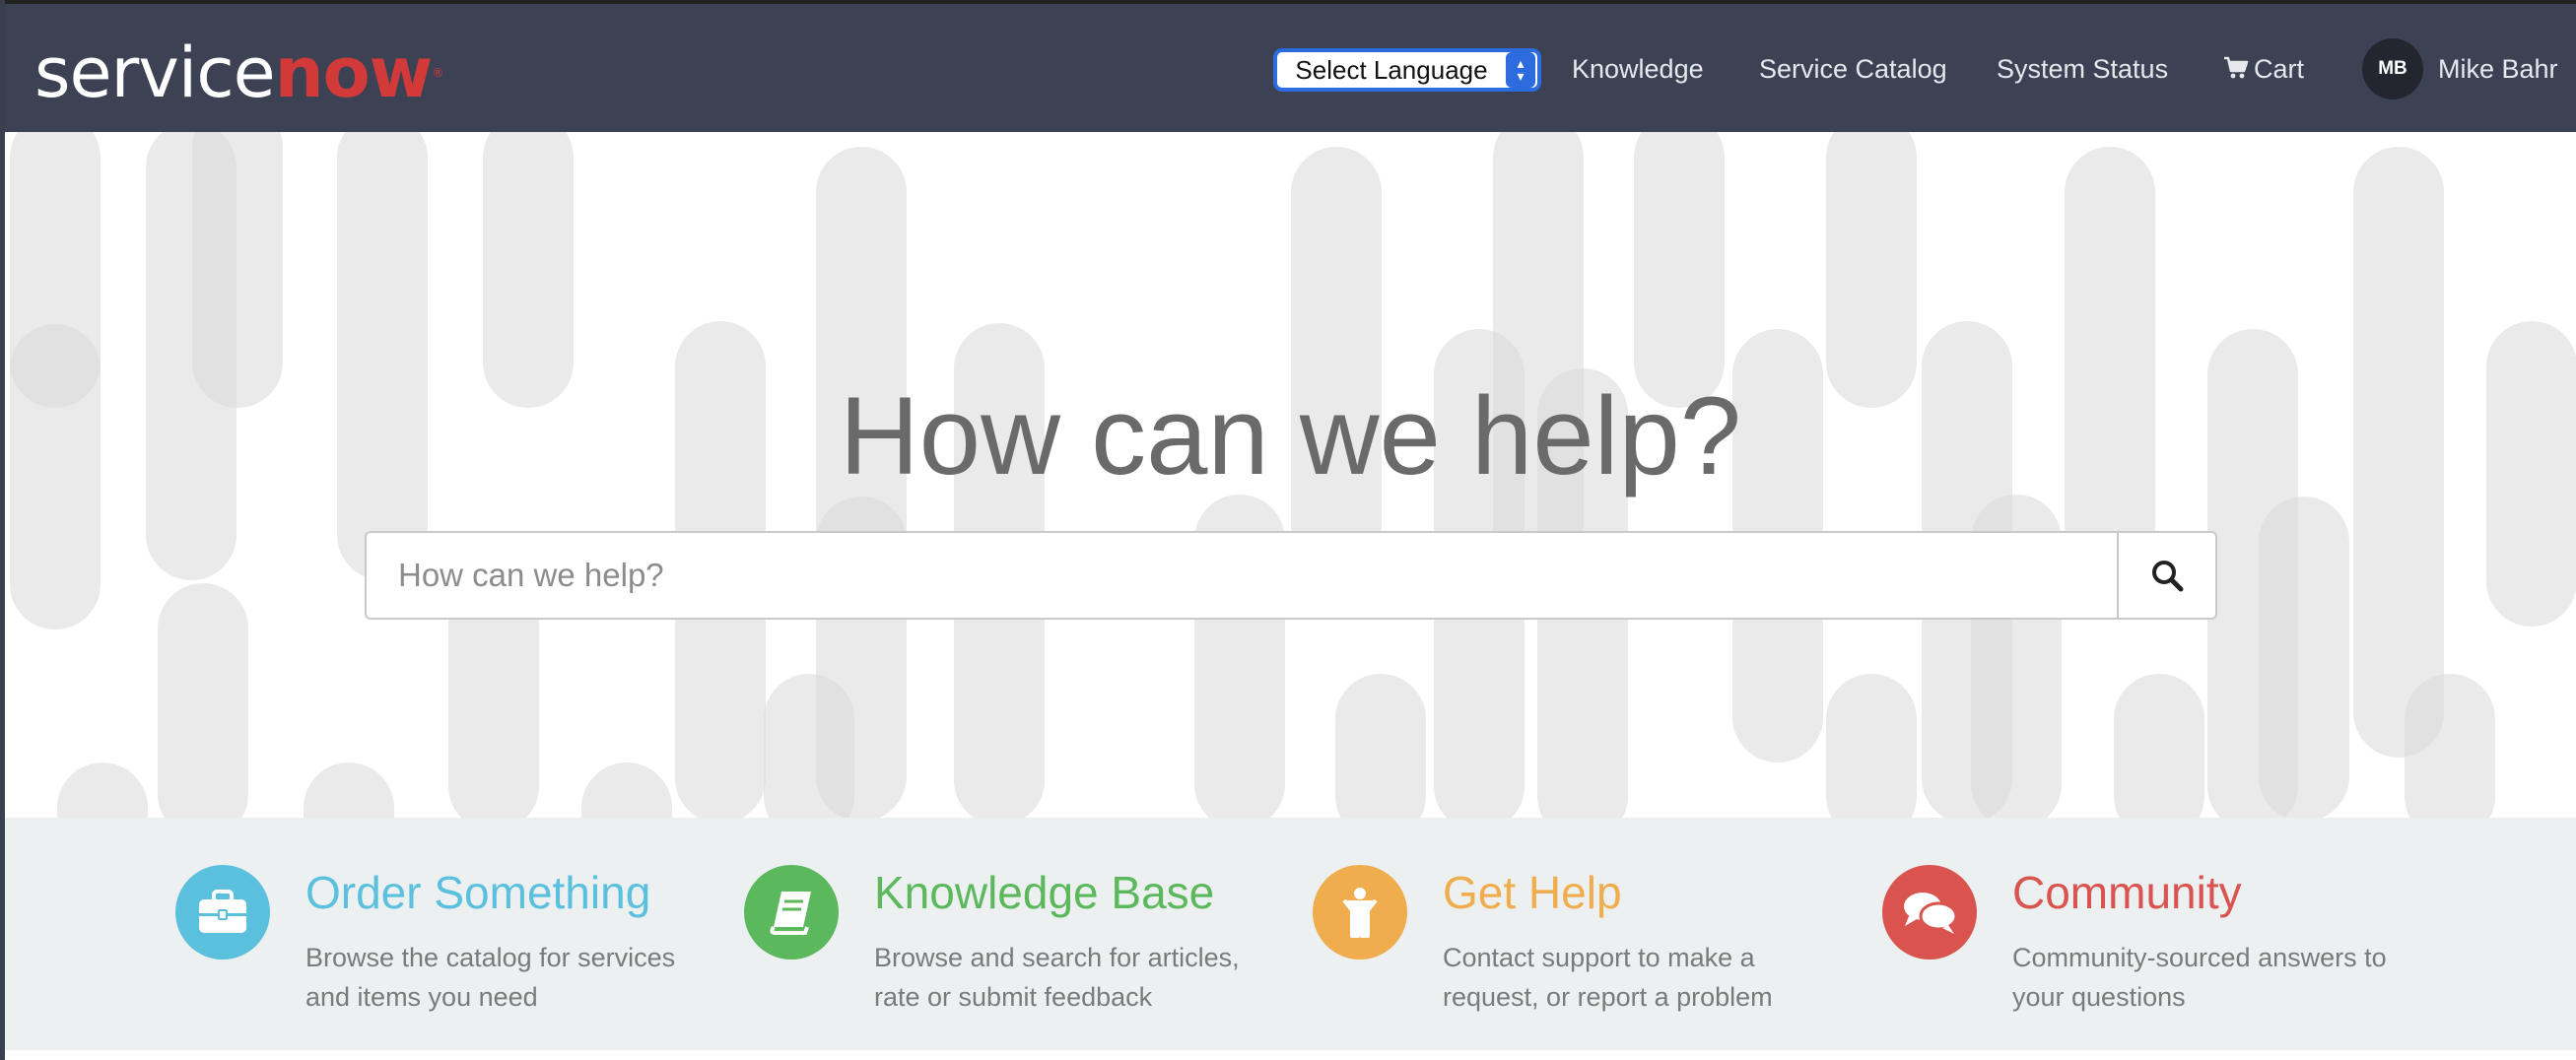  Describe the element at coordinates (1608, 997) in the screenshot. I see `feature-description-line: request, or report a problem` at that location.